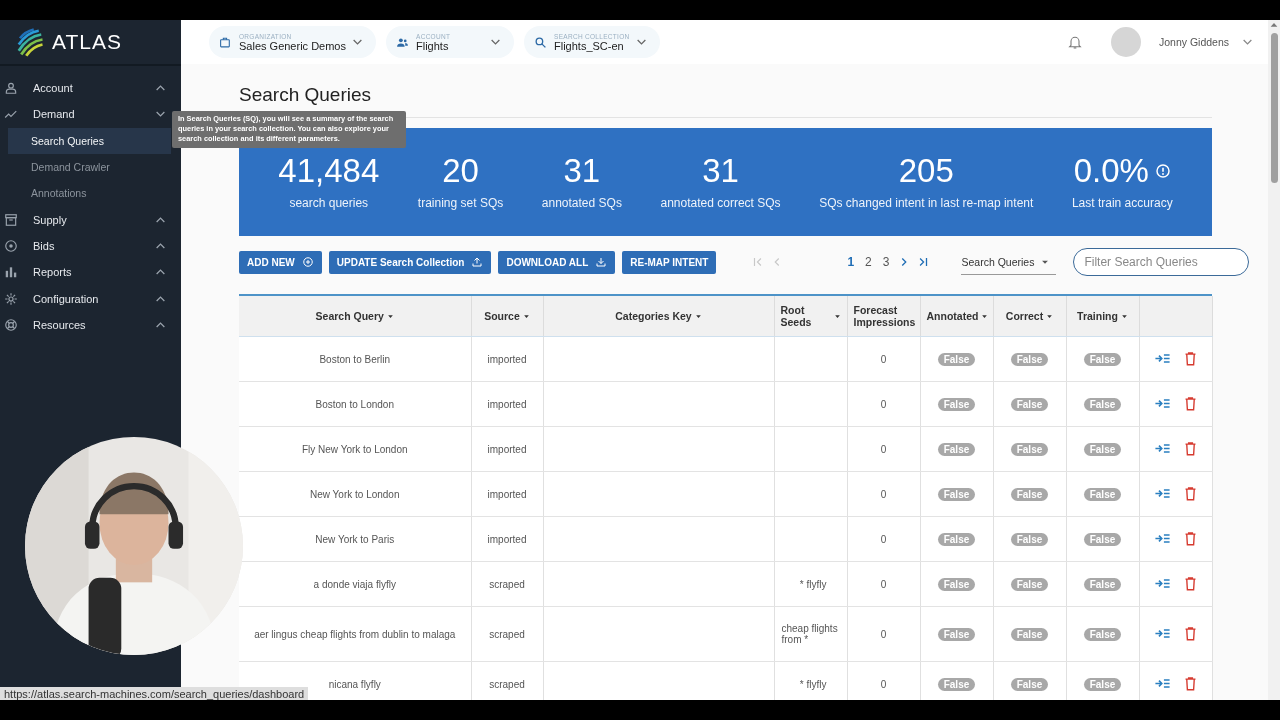 The width and height of the screenshot is (1280, 720). What do you see at coordinates (507, 584) in the screenshot?
I see `table-cell: scraped` at bounding box center [507, 584].